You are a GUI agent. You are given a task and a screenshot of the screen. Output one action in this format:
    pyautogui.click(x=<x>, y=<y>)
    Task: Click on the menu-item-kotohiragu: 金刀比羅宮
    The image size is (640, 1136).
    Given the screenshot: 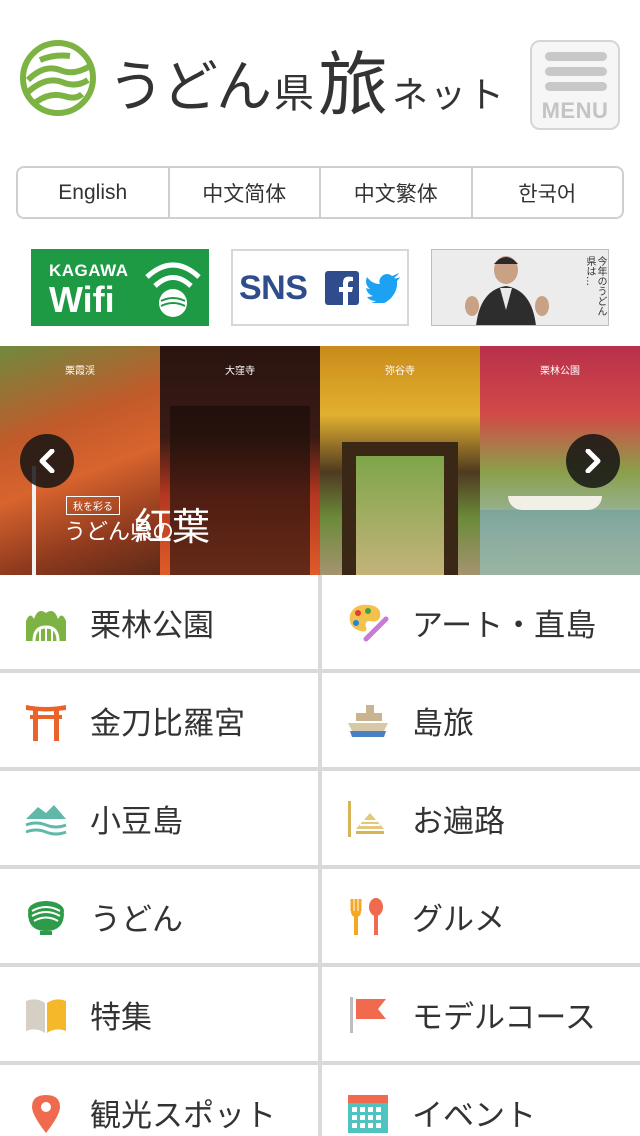 What is the action you would take?
    pyautogui.click(x=159, y=720)
    